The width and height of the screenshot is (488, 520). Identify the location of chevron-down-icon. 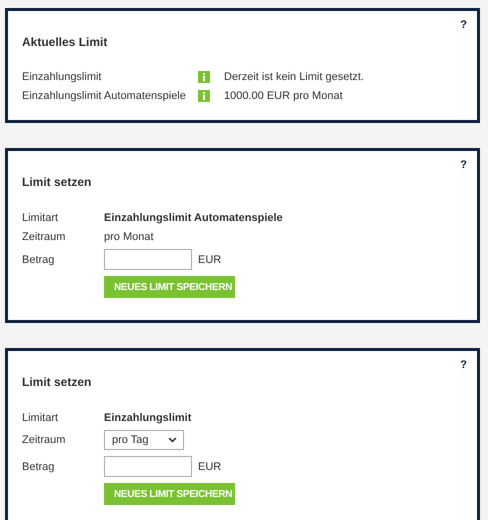
(172, 440).